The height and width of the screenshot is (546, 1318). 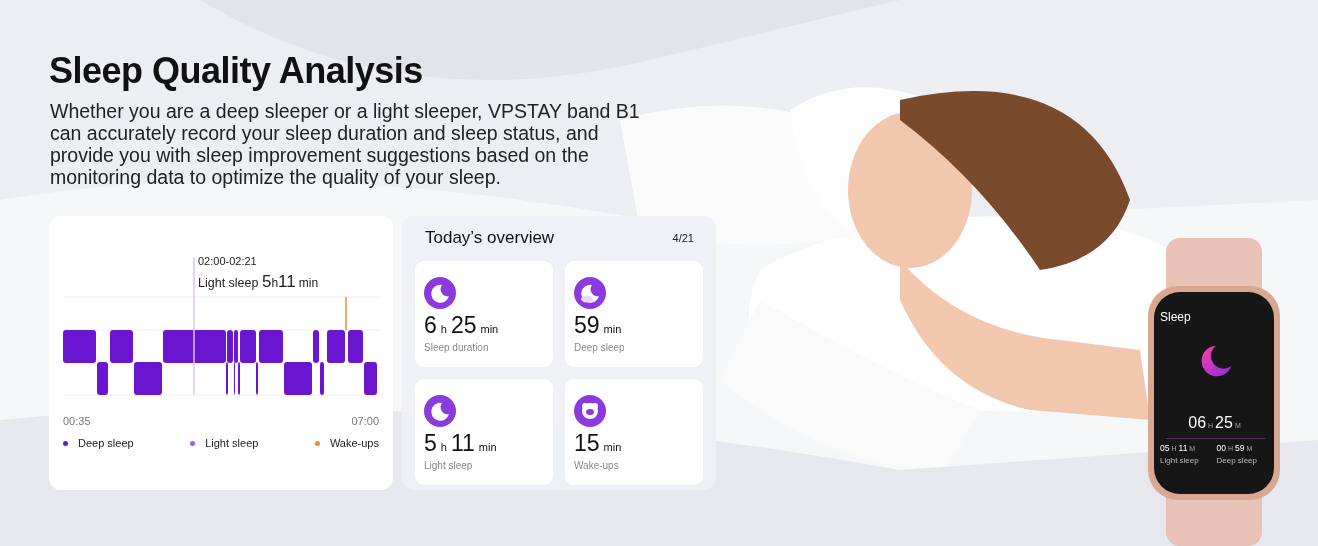 I want to click on watch-detail-label: Deep sleep, so click(x=1237, y=460).